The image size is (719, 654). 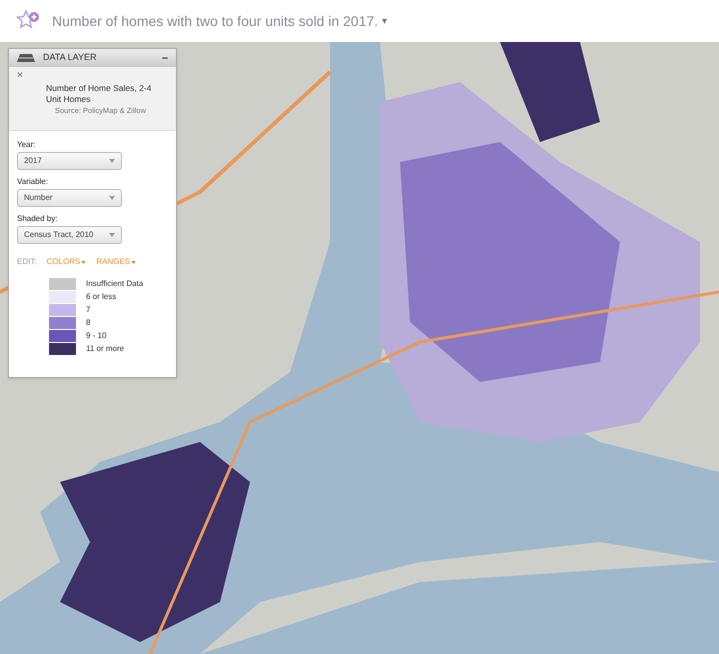 What do you see at coordinates (165, 58) in the screenshot?
I see `collapse-button: –` at bounding box center [165, 58].